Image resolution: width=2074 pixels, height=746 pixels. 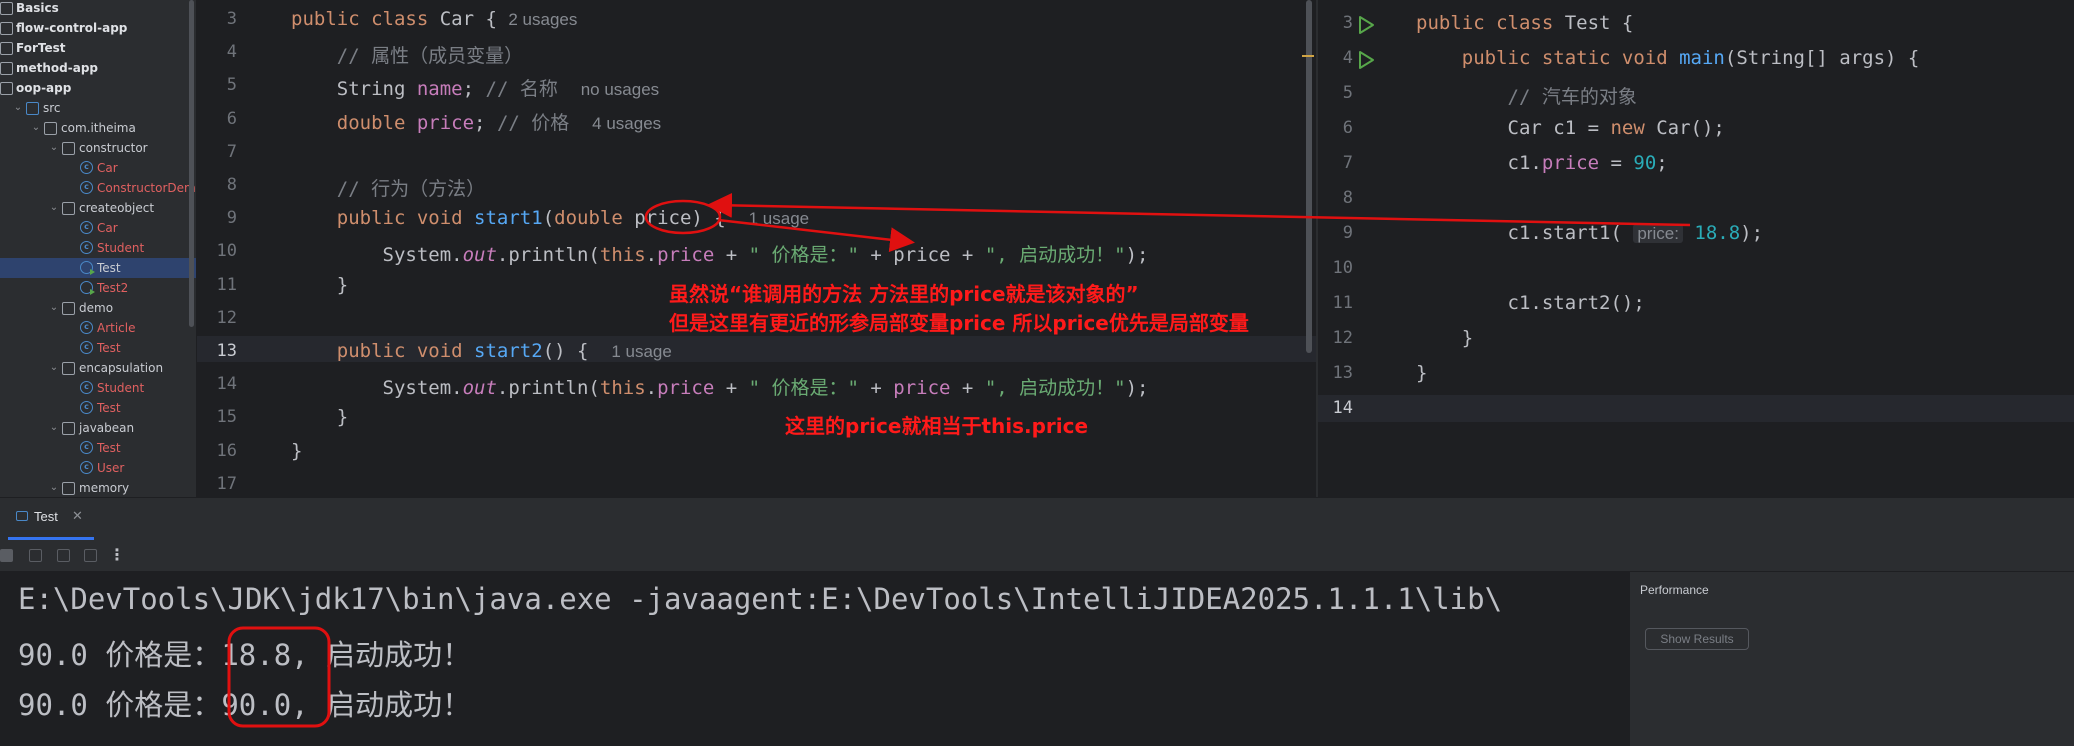 I want to click on sidebar-item-label: method-app, so click(x=57, y=68).